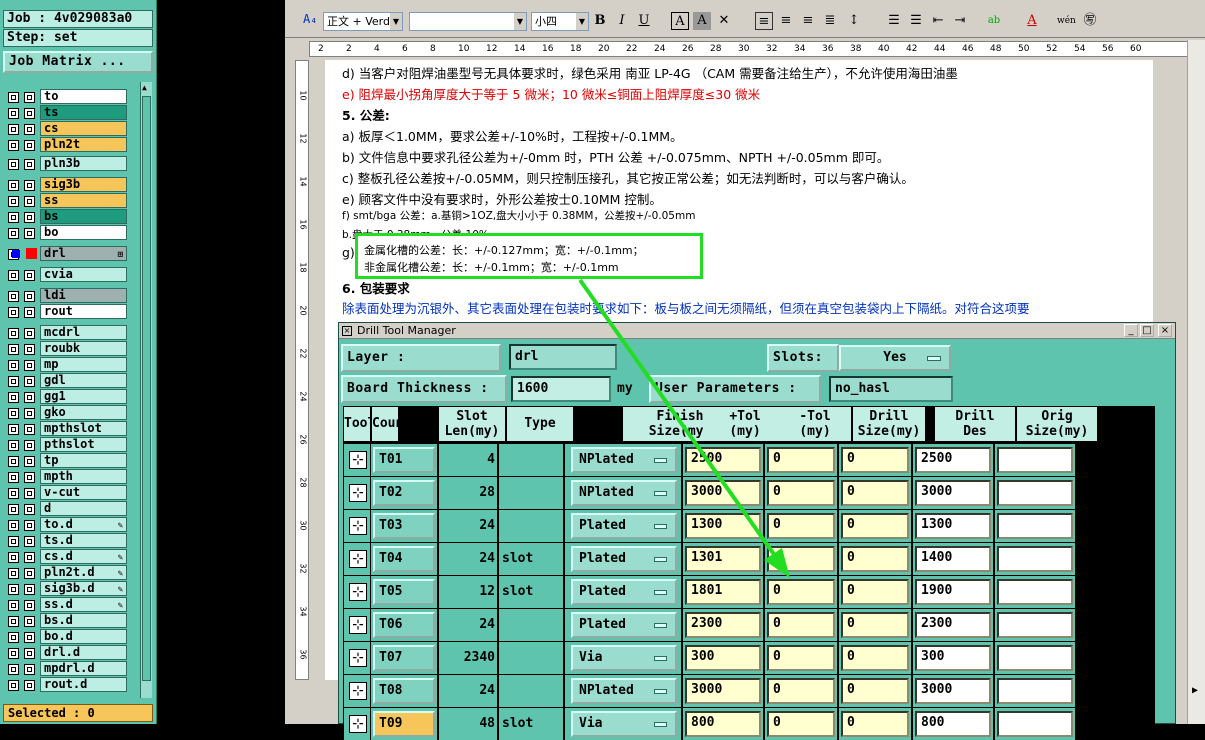 The width and height of the screenshot is (1205, 740). I want to click on layer-row-mpthslot: mpthslot, so click(72, 429).